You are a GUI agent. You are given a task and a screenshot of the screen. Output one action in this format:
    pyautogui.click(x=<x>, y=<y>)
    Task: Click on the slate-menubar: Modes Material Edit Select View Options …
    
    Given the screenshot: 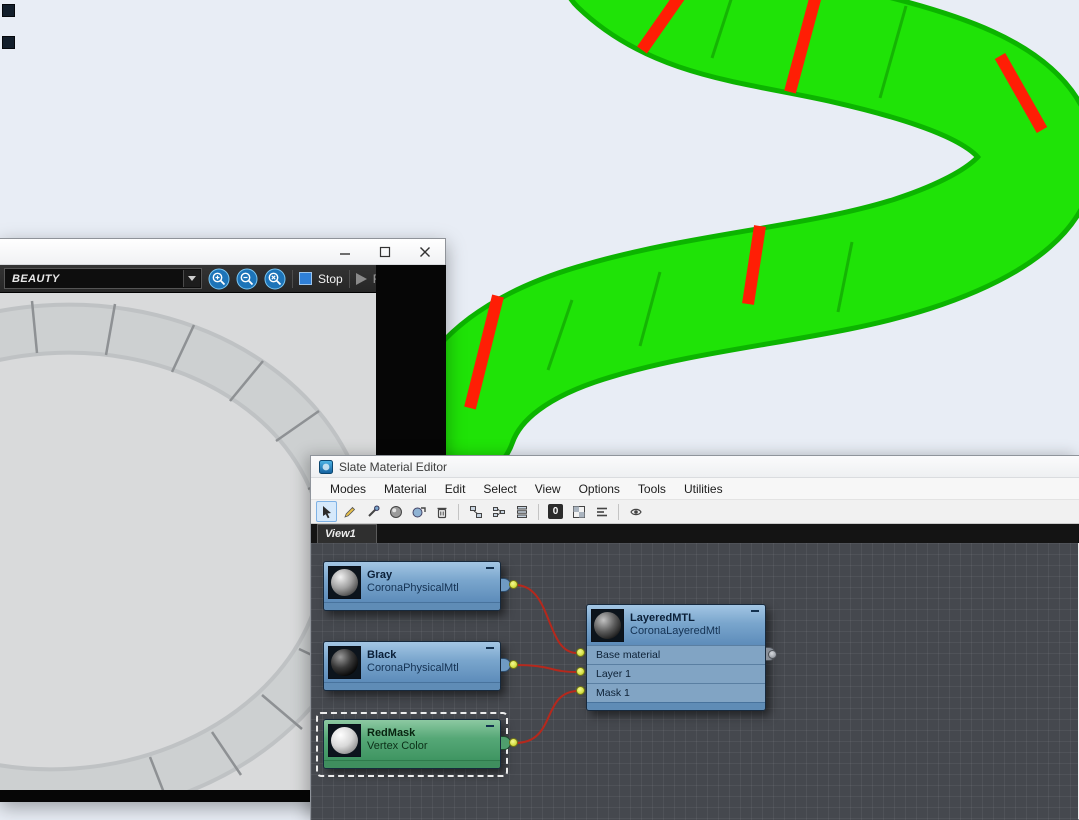 What is the action you would take?
    pyautogui.click(x=695, y=489)
    